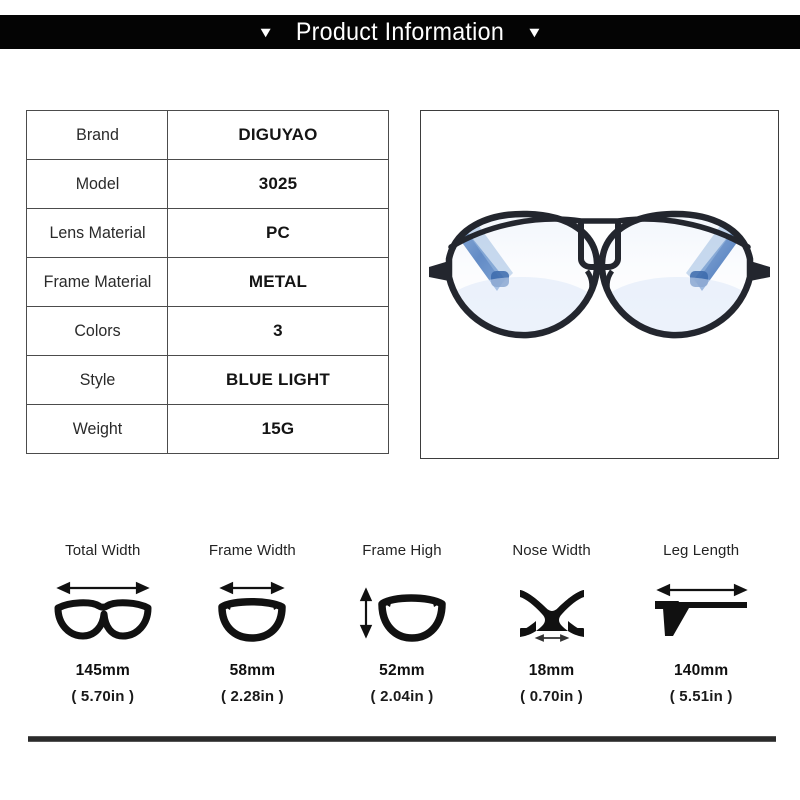 The height and width of the screenshot is (800, 800). I want to click on spec-label-brand: Brand, so click(97, 135).